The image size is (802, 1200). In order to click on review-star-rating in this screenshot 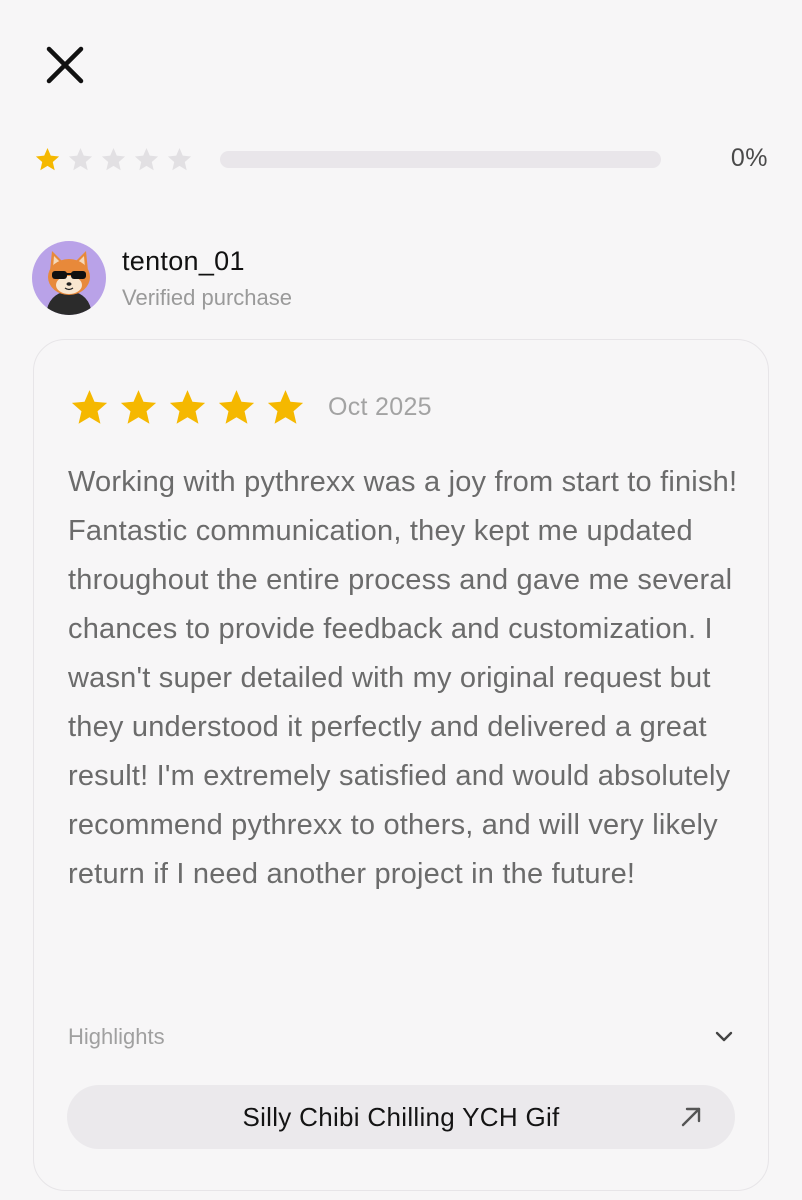, I will do `click(187, 407)`.